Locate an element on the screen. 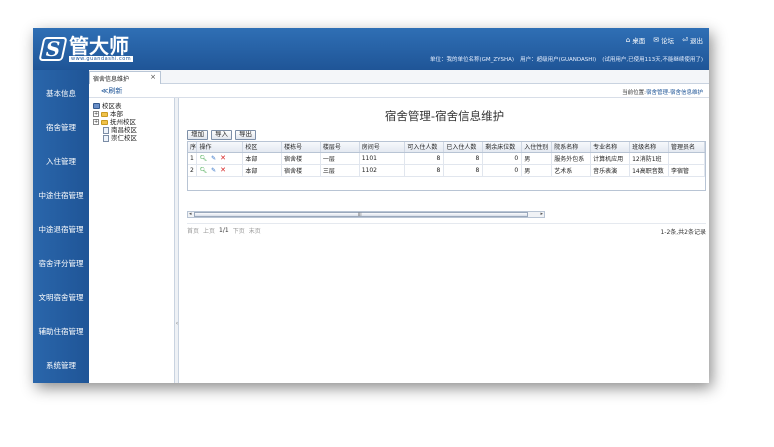 The image size is (774, 447). tree-node-fuzhou: + 抚州校区 is located at coordinates (131, 122).